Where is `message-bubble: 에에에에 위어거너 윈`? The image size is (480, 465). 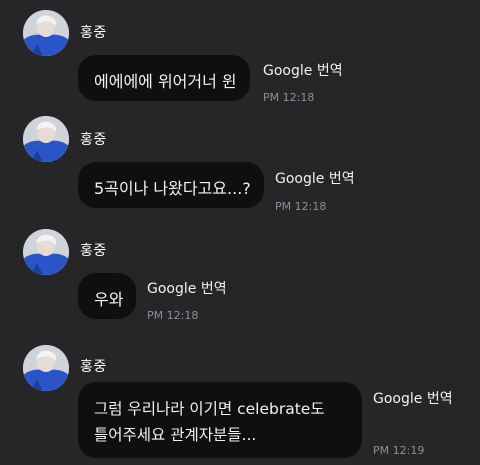 message-bubble: 에에에에 위어거너 윈 is located at coordinates (164, 78).